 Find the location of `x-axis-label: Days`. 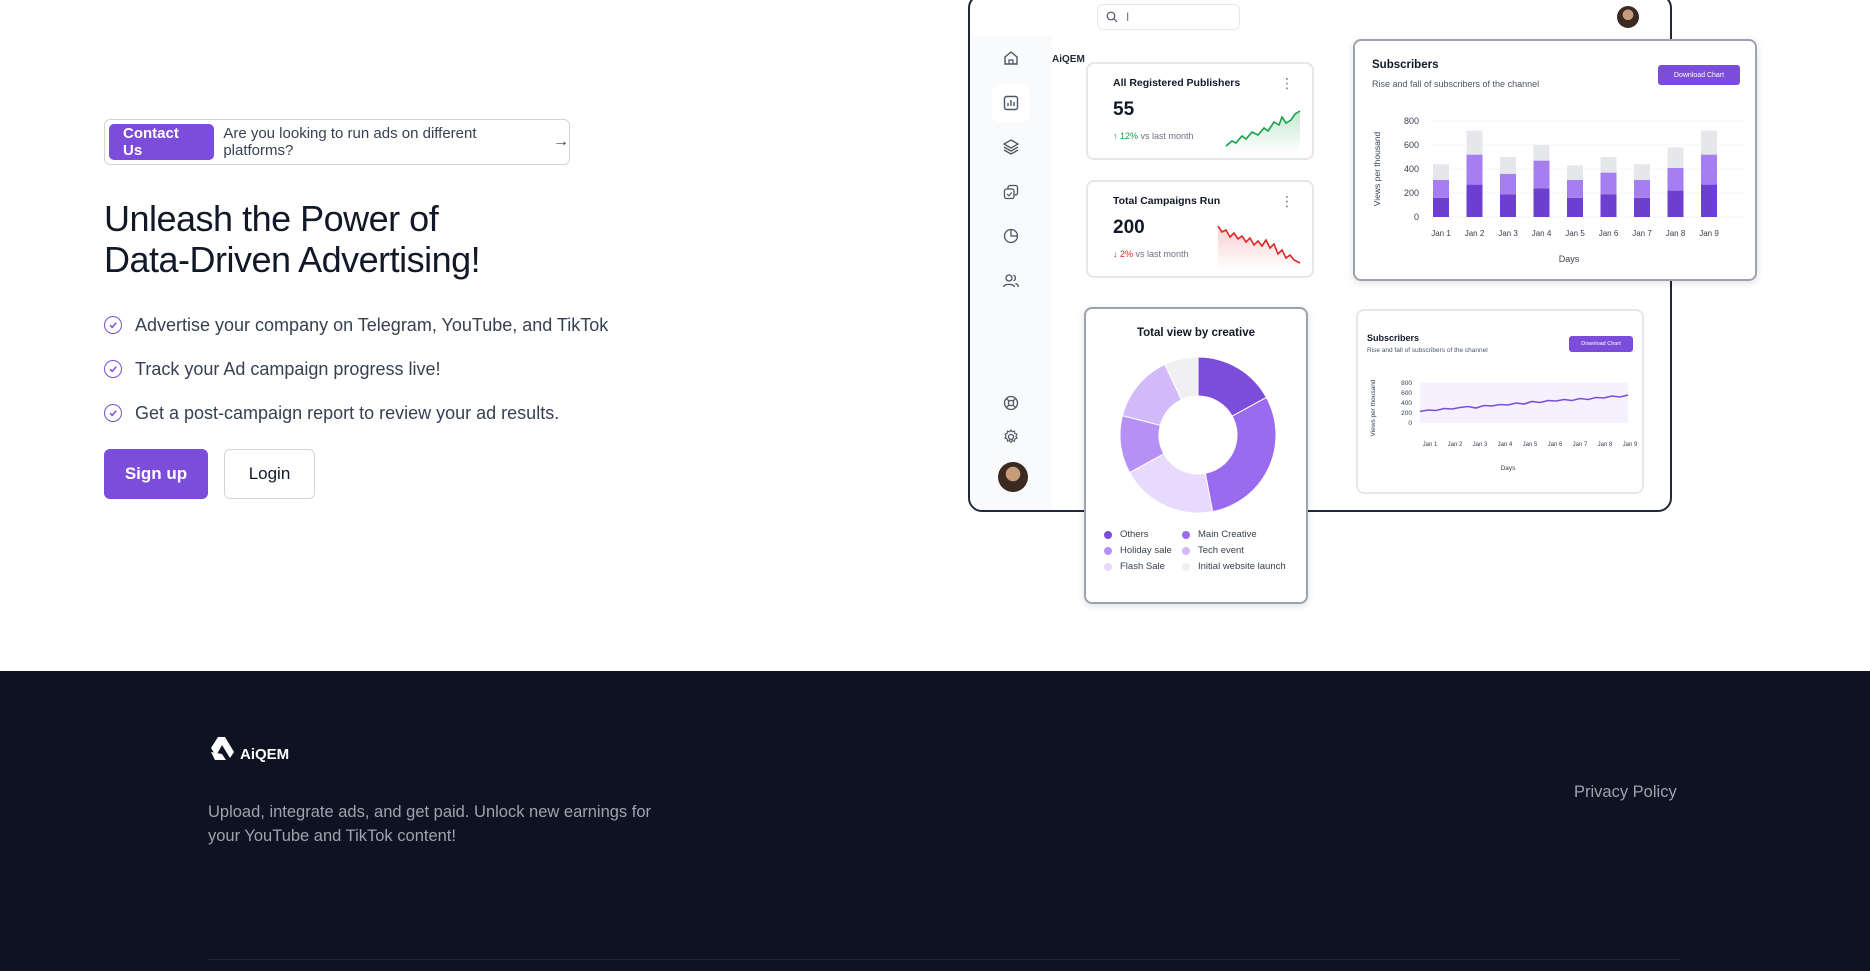

x-axis-label: Days is located at coordinates (1509, 468).